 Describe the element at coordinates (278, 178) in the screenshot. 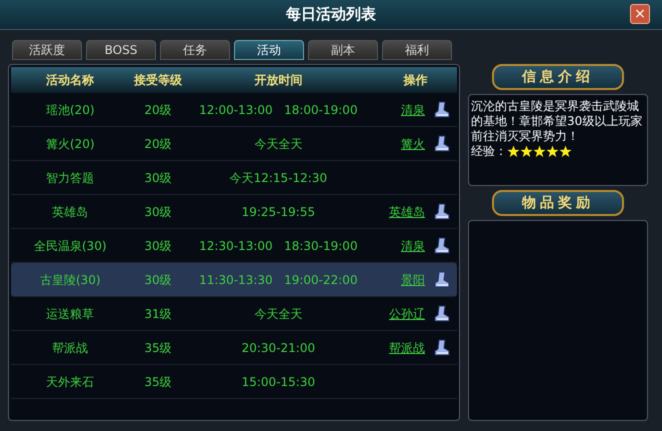

I see `table-cell-text: 今天12:15-12:30` at that location.